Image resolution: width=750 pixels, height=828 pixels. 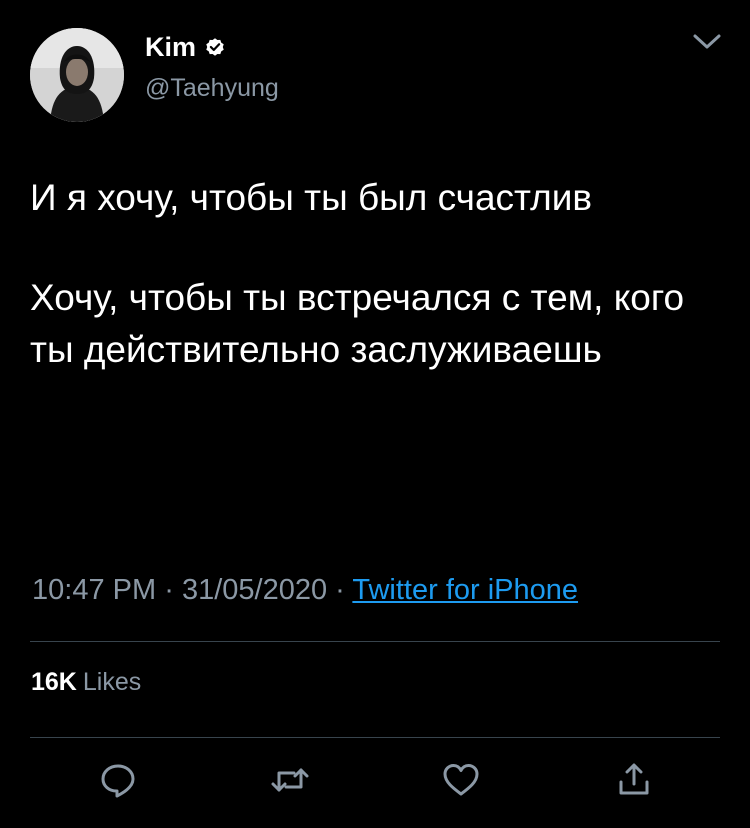 I want to click on tweet-time: 10:47 PM, so click(x=94, y=590).